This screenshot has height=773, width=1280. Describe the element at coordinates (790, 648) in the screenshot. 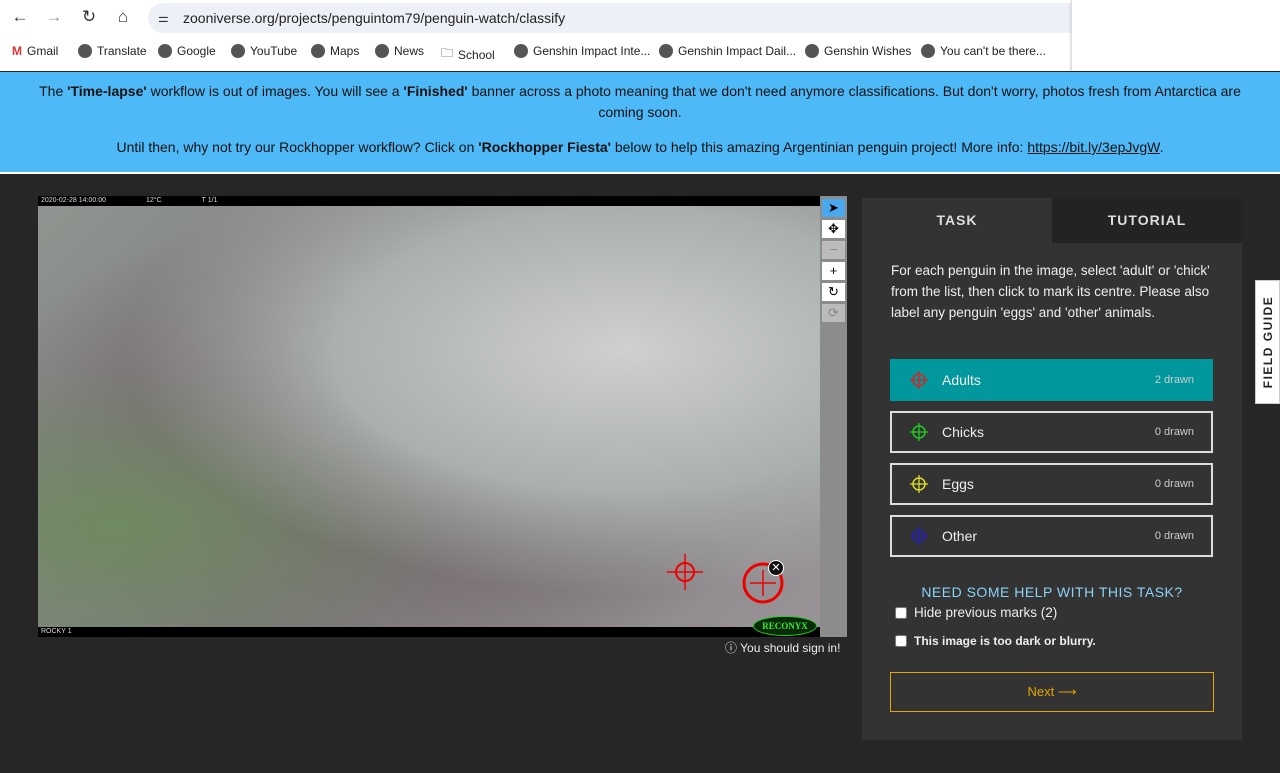

I see `sign-in-text: You should sign in!` at that location.